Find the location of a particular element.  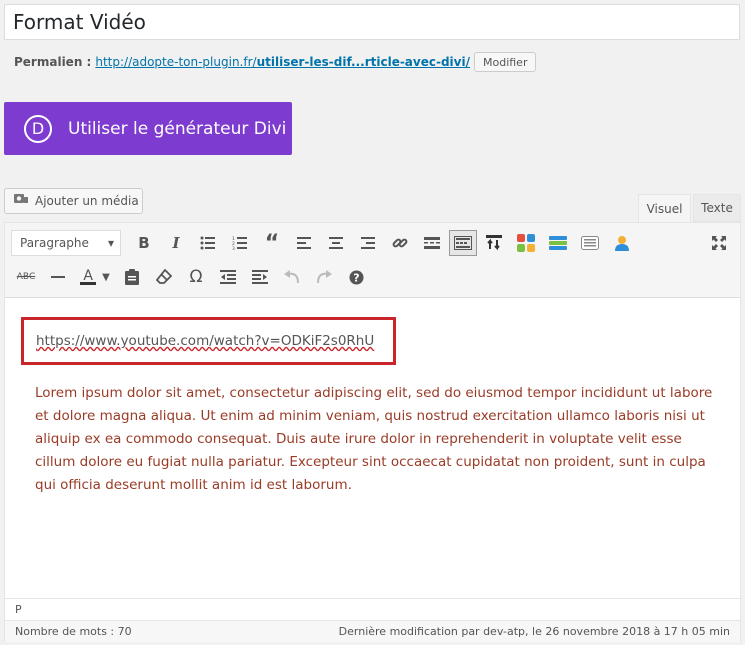

strikethrough-icon: ABC is located at coordinates (26, 277).